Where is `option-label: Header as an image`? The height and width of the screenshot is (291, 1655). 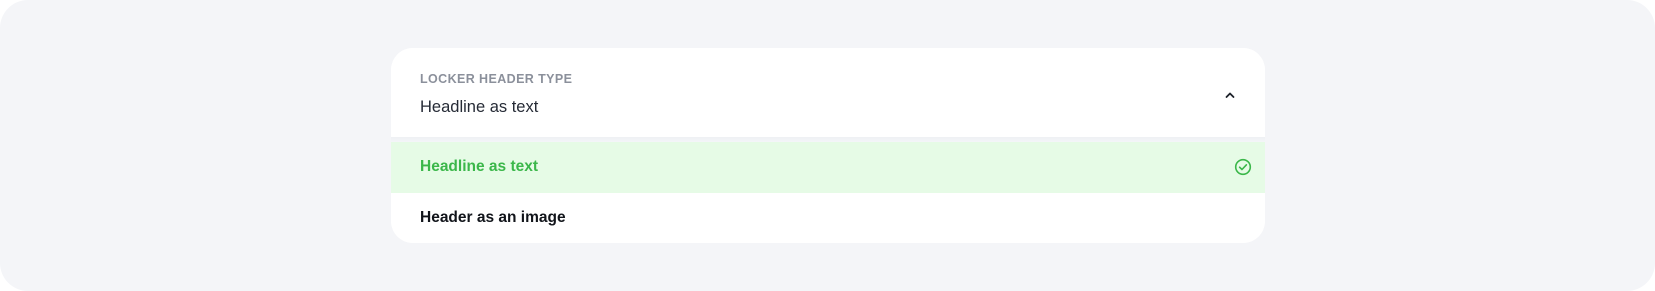
option-label: Header as an image is located at coordinates (493, 217).